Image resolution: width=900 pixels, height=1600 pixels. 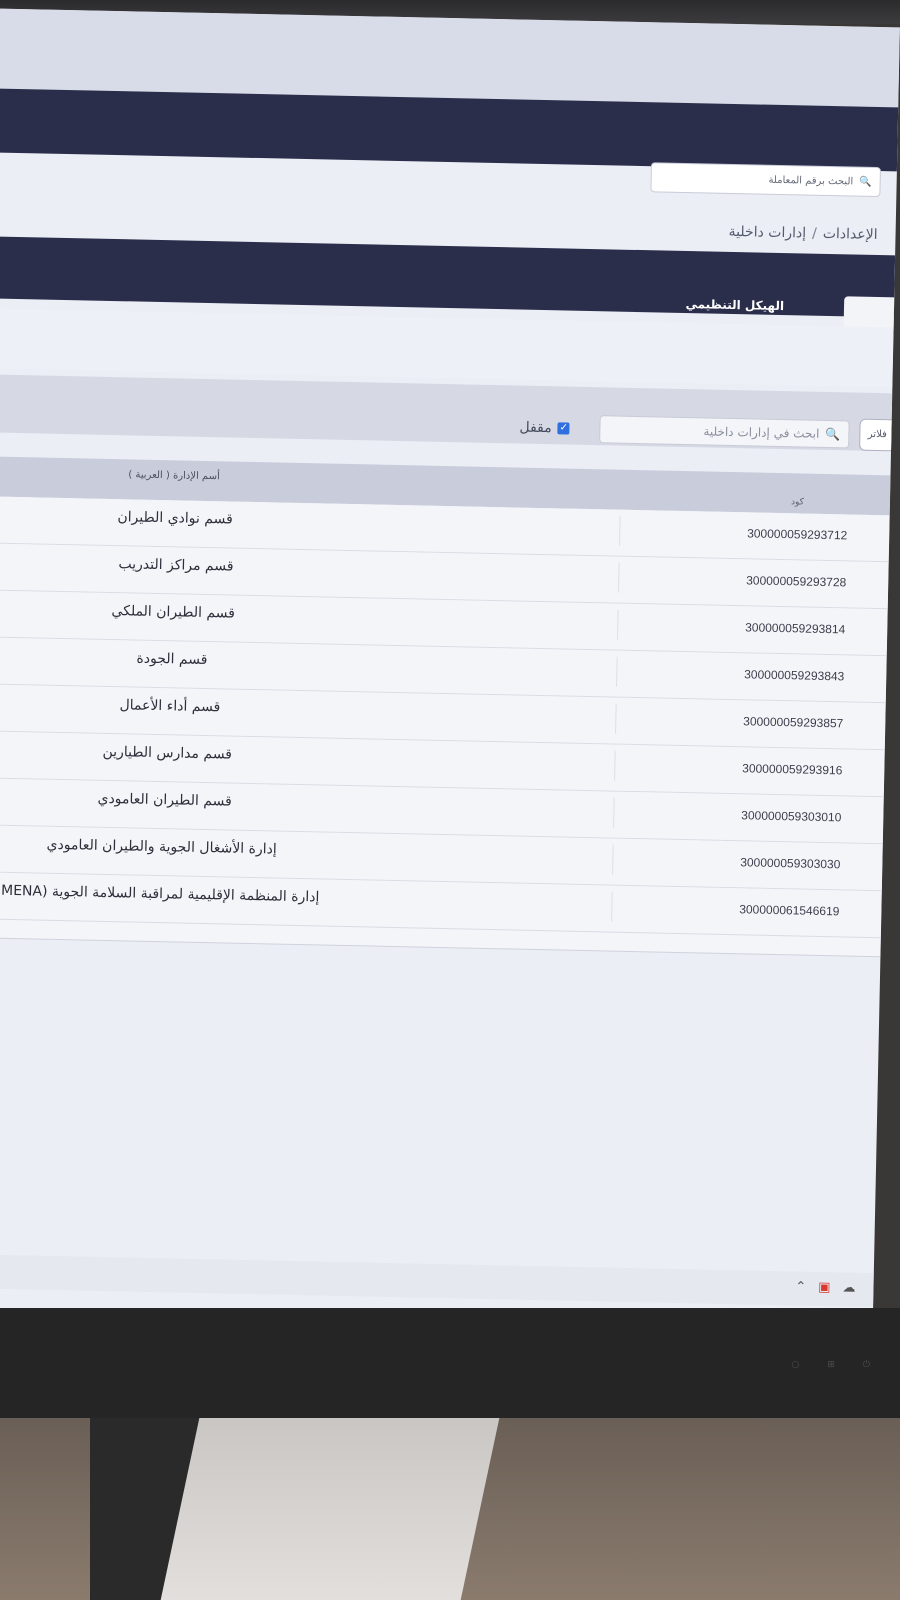 What do you see at coordinates (174, 475) in the screenshot?
I see `column-header-name: أسم الإدارة ( العربية )` at bounding box center [174, 475].